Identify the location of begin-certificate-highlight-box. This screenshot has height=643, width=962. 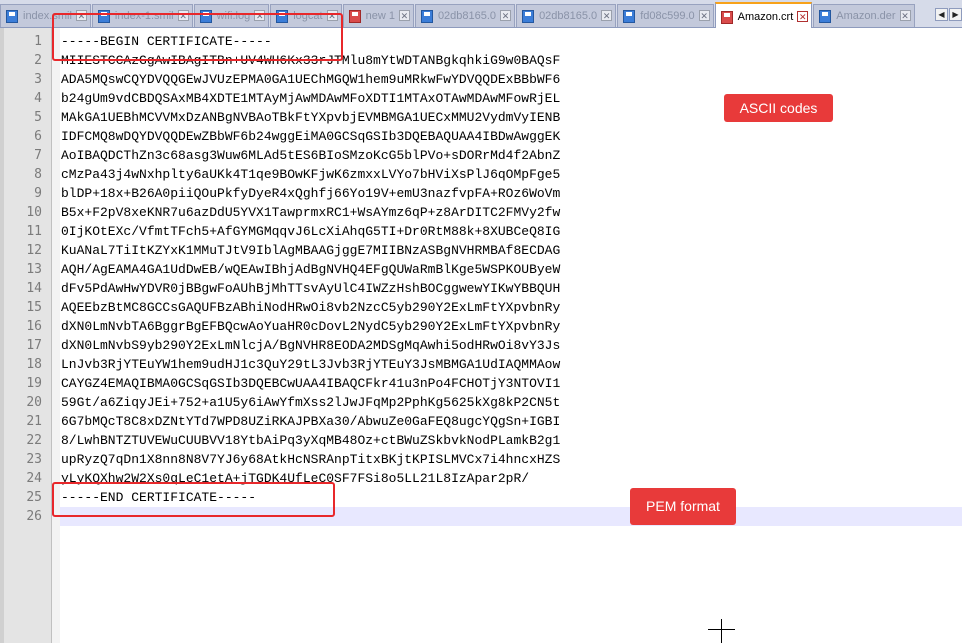
(197, 37).